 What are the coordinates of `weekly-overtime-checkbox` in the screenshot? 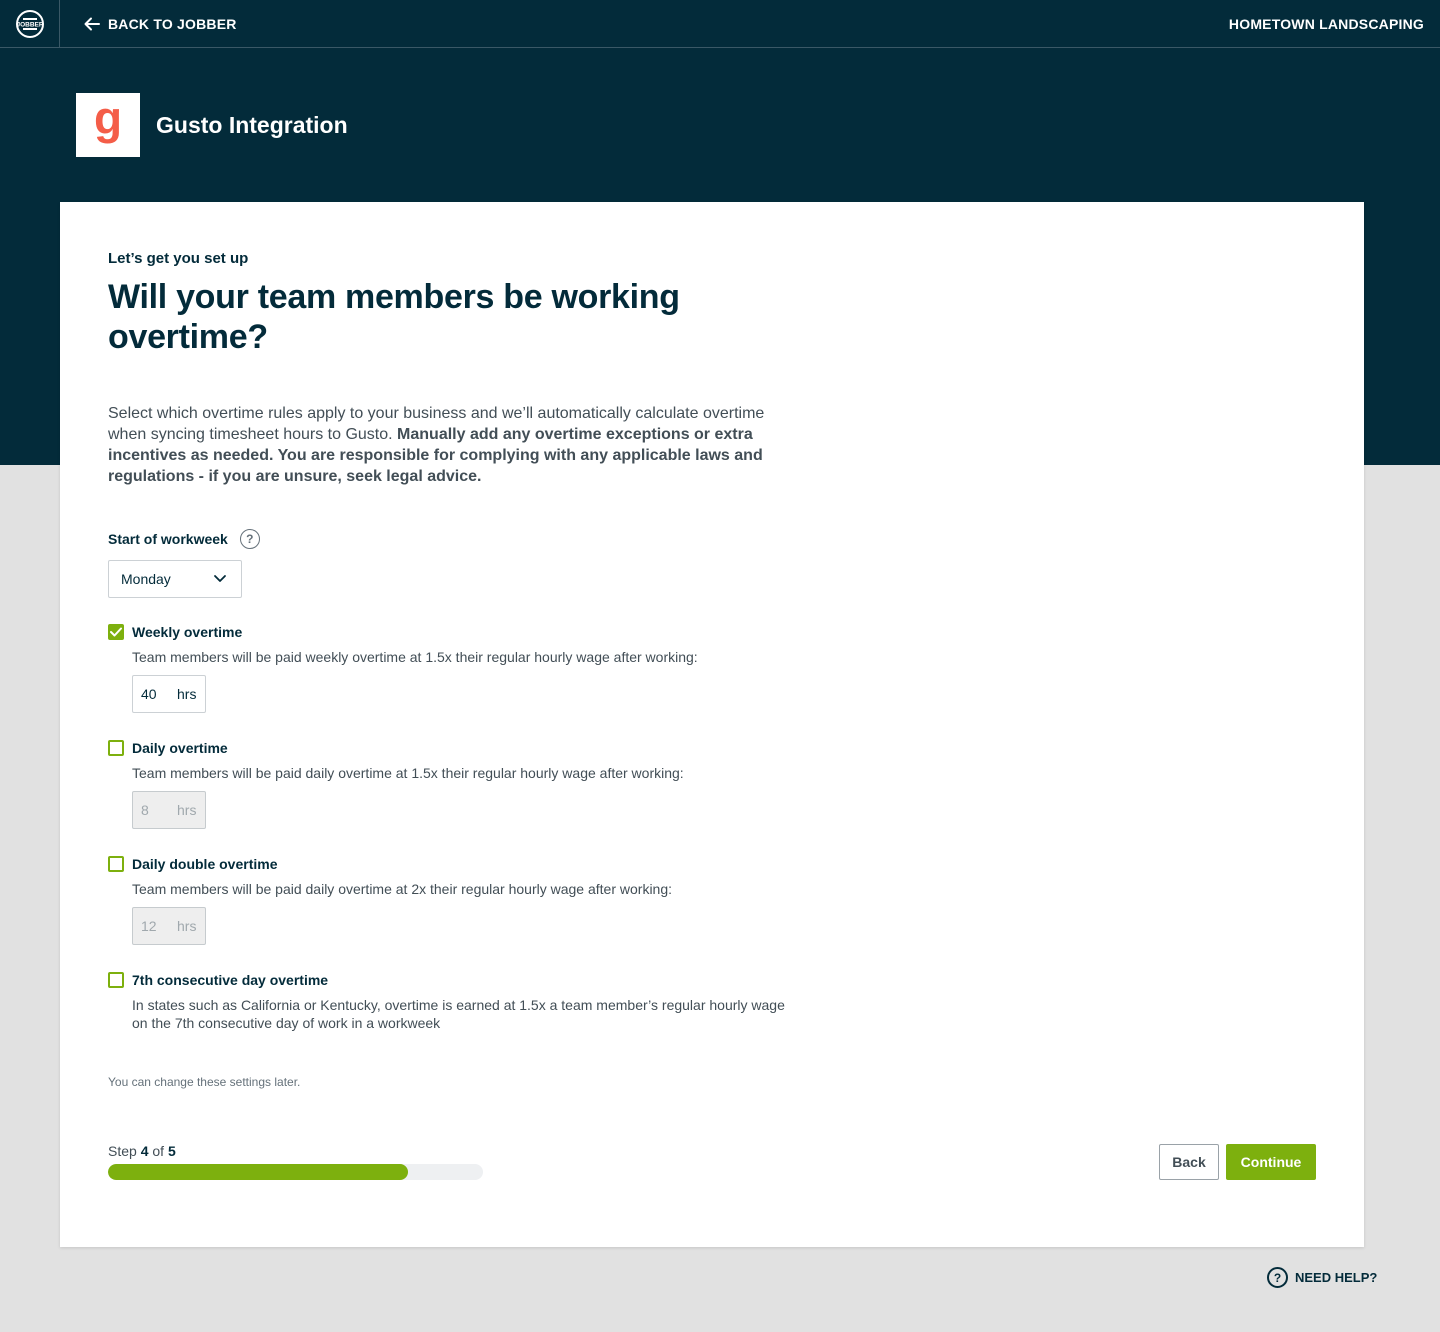 It's located at (116, 632).